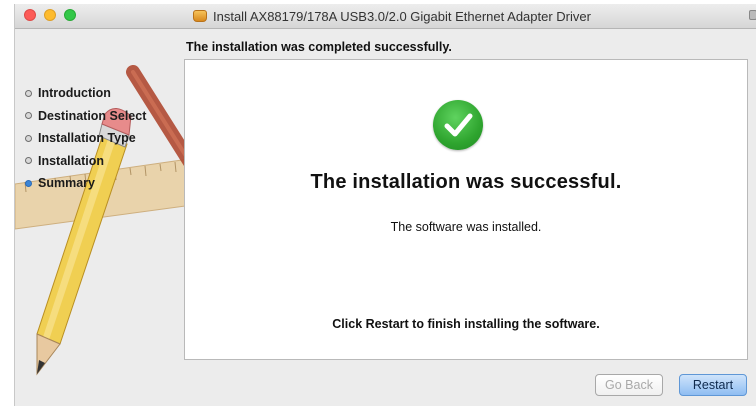 The image size is (756, 406). Describe the element at coordinates (200, 16) in the screenshot. I see `package-icon` at that location.